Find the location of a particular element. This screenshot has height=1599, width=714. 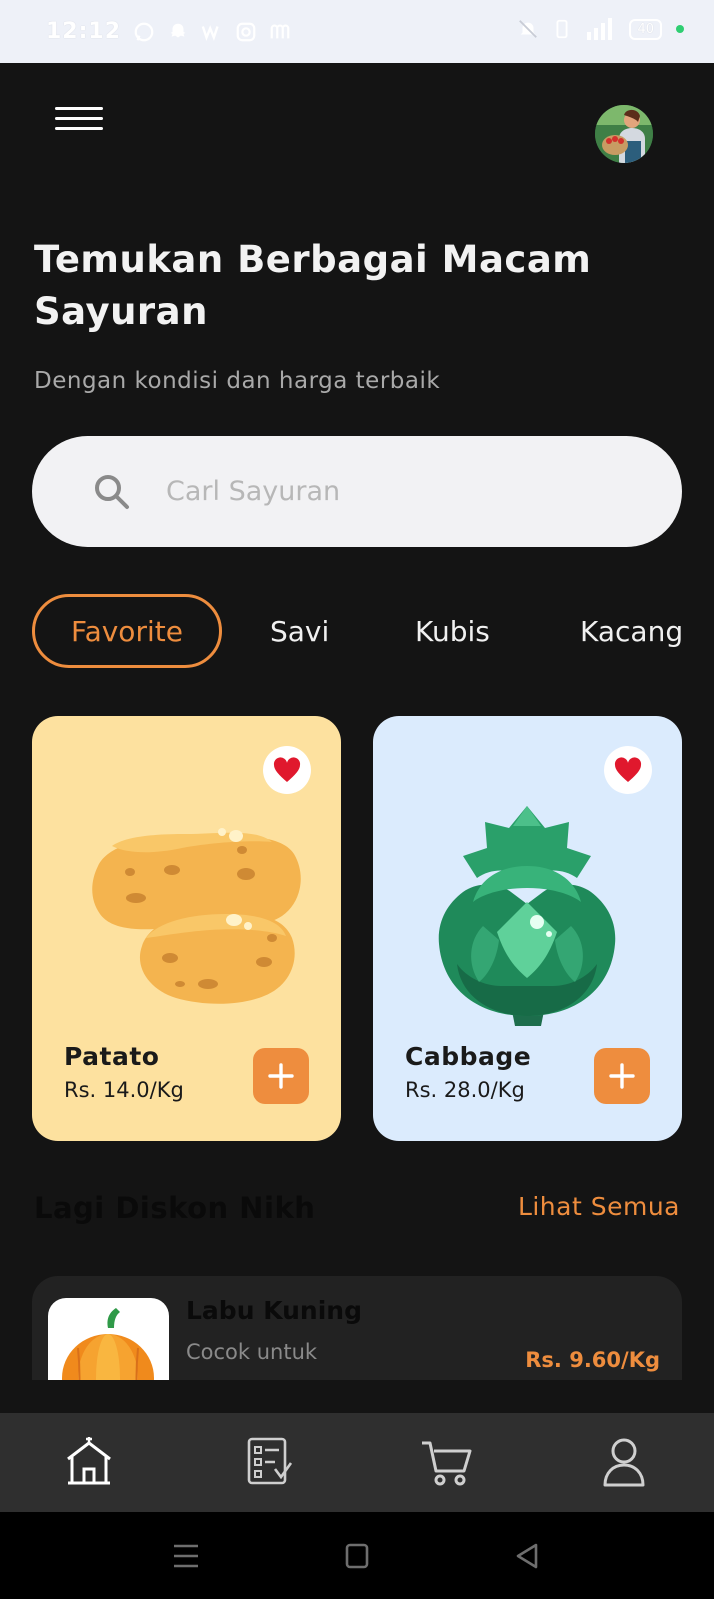

promo-name: Labu Kuning is located at coordinates (274, 1310).